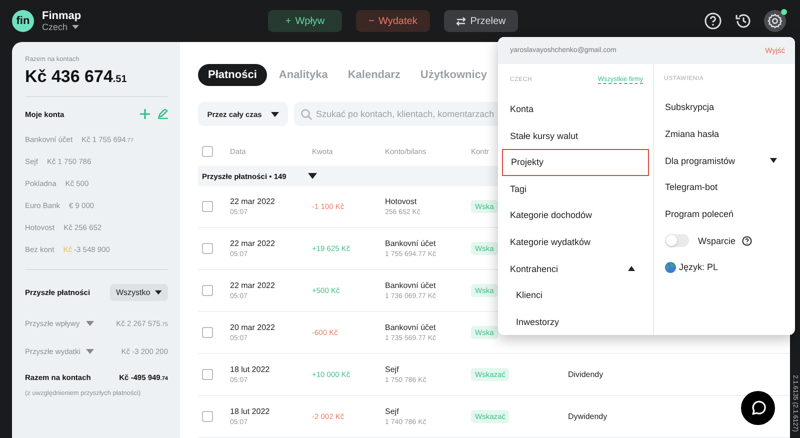 This screenshot has height=438, width=800. Describe the element at coordinates (724, 107) in the screenshot. I see `menu-item: Subskrypcja` at that location.